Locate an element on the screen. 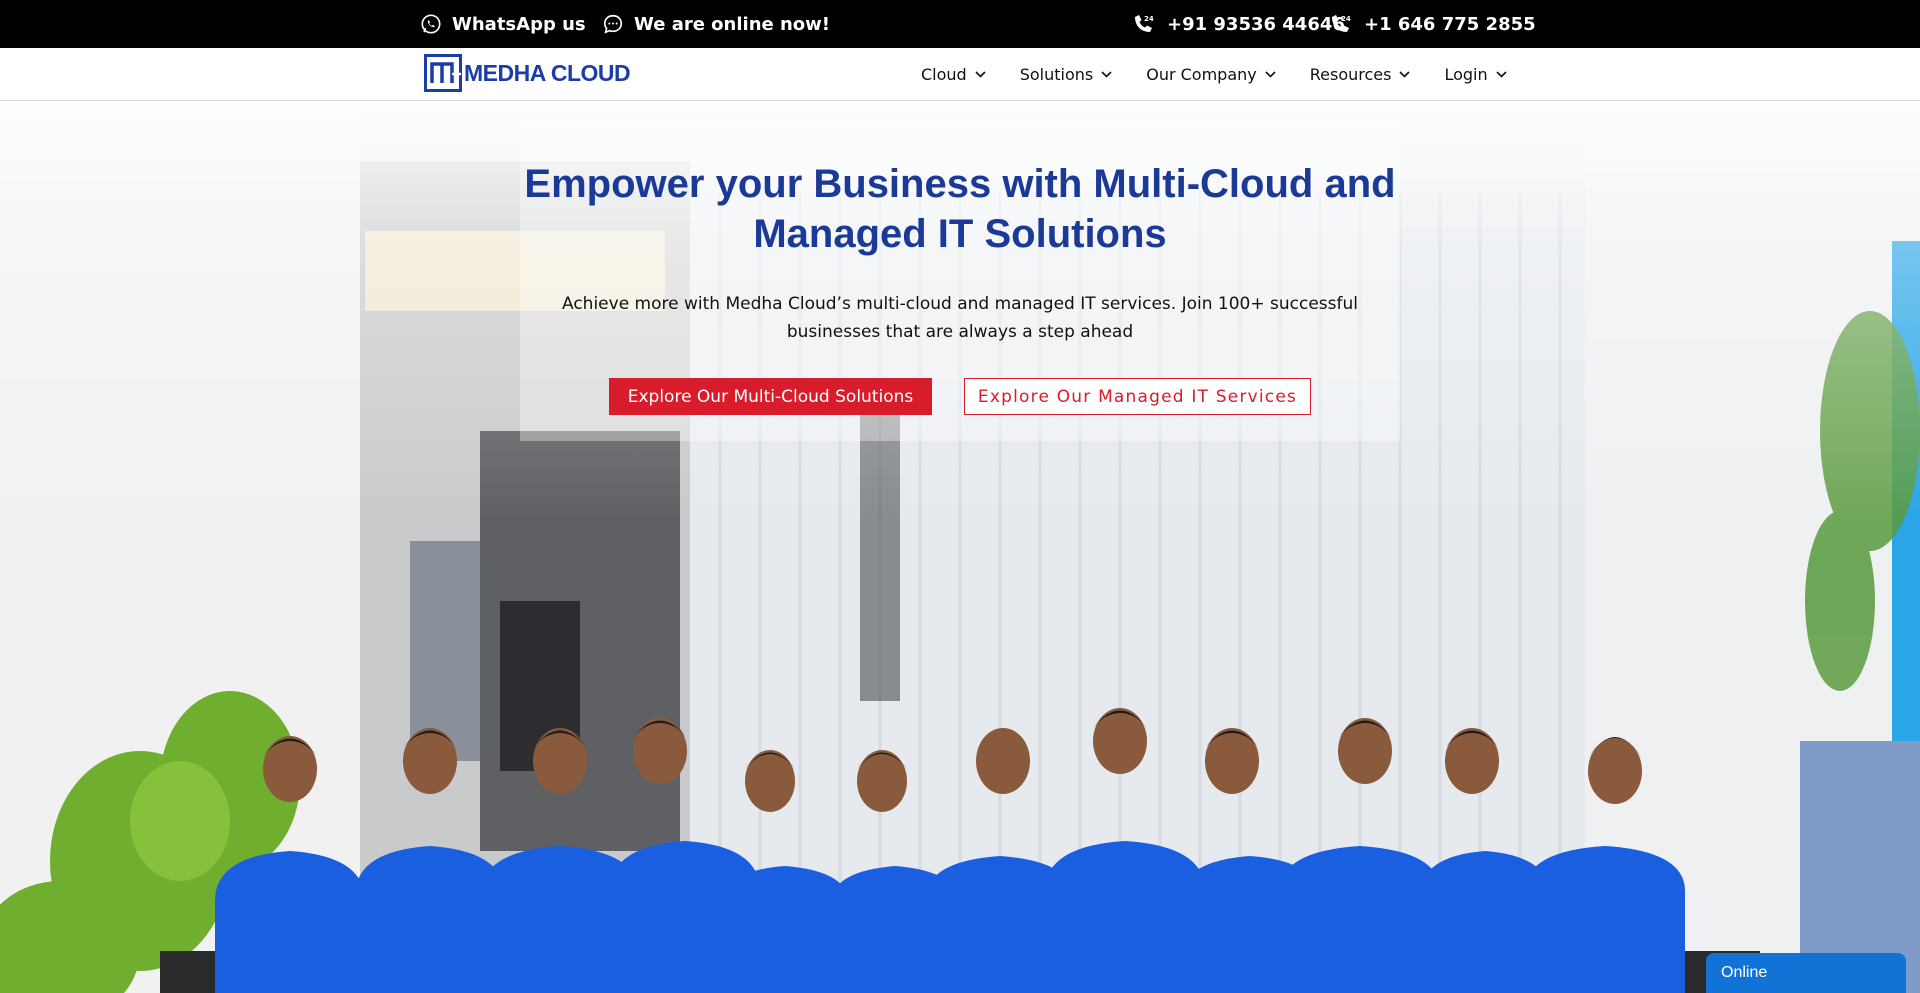  medha-cloud-logo: MEDHA CLOUD is located at coordinates (527, 73).